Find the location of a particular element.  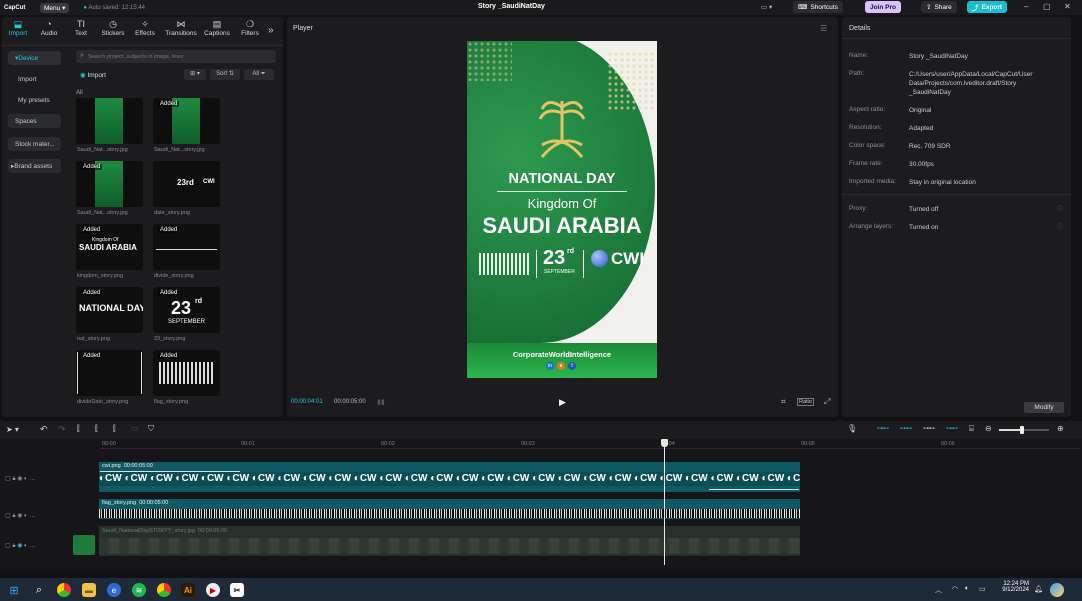

file-explorer-icon: ▬ is located at coordinates (89, 590).